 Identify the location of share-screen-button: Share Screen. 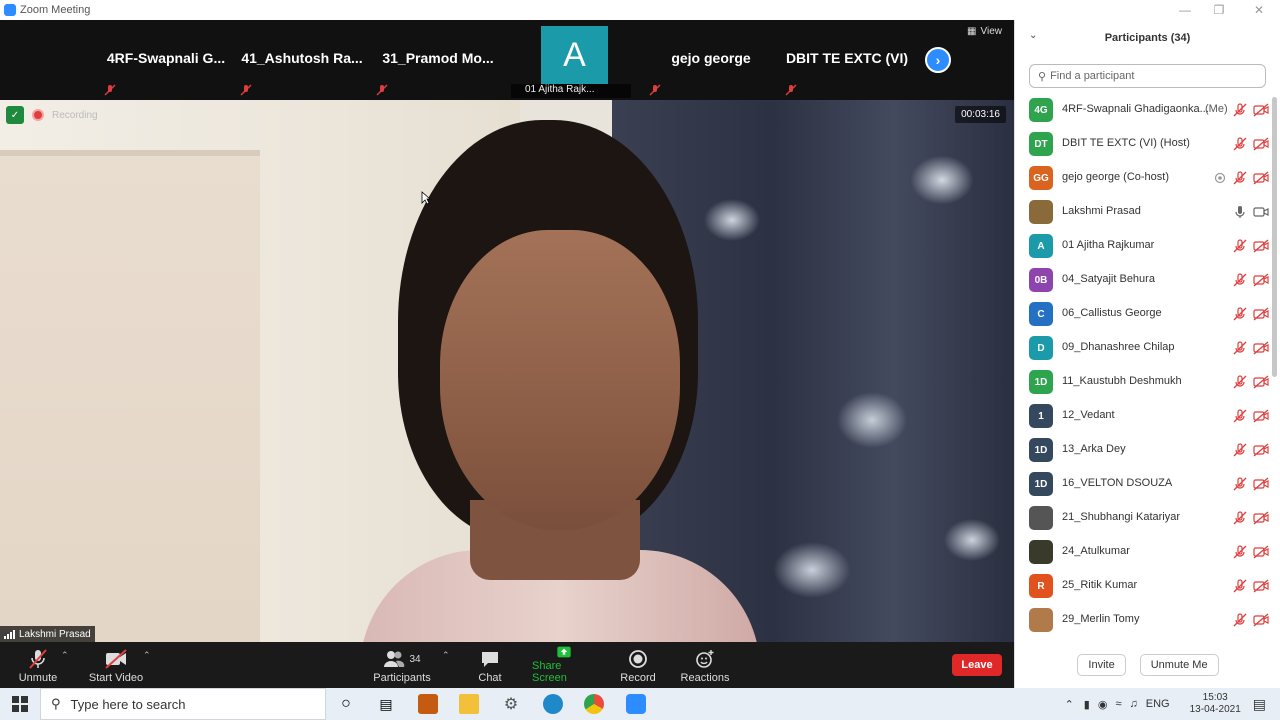
(564, 665).